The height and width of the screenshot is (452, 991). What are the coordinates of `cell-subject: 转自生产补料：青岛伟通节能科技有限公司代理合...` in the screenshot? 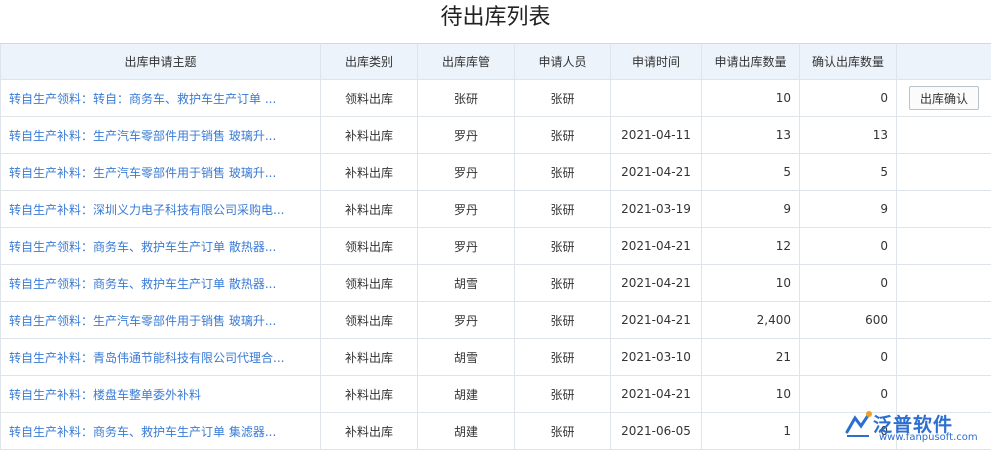 It's located at (160, 357).